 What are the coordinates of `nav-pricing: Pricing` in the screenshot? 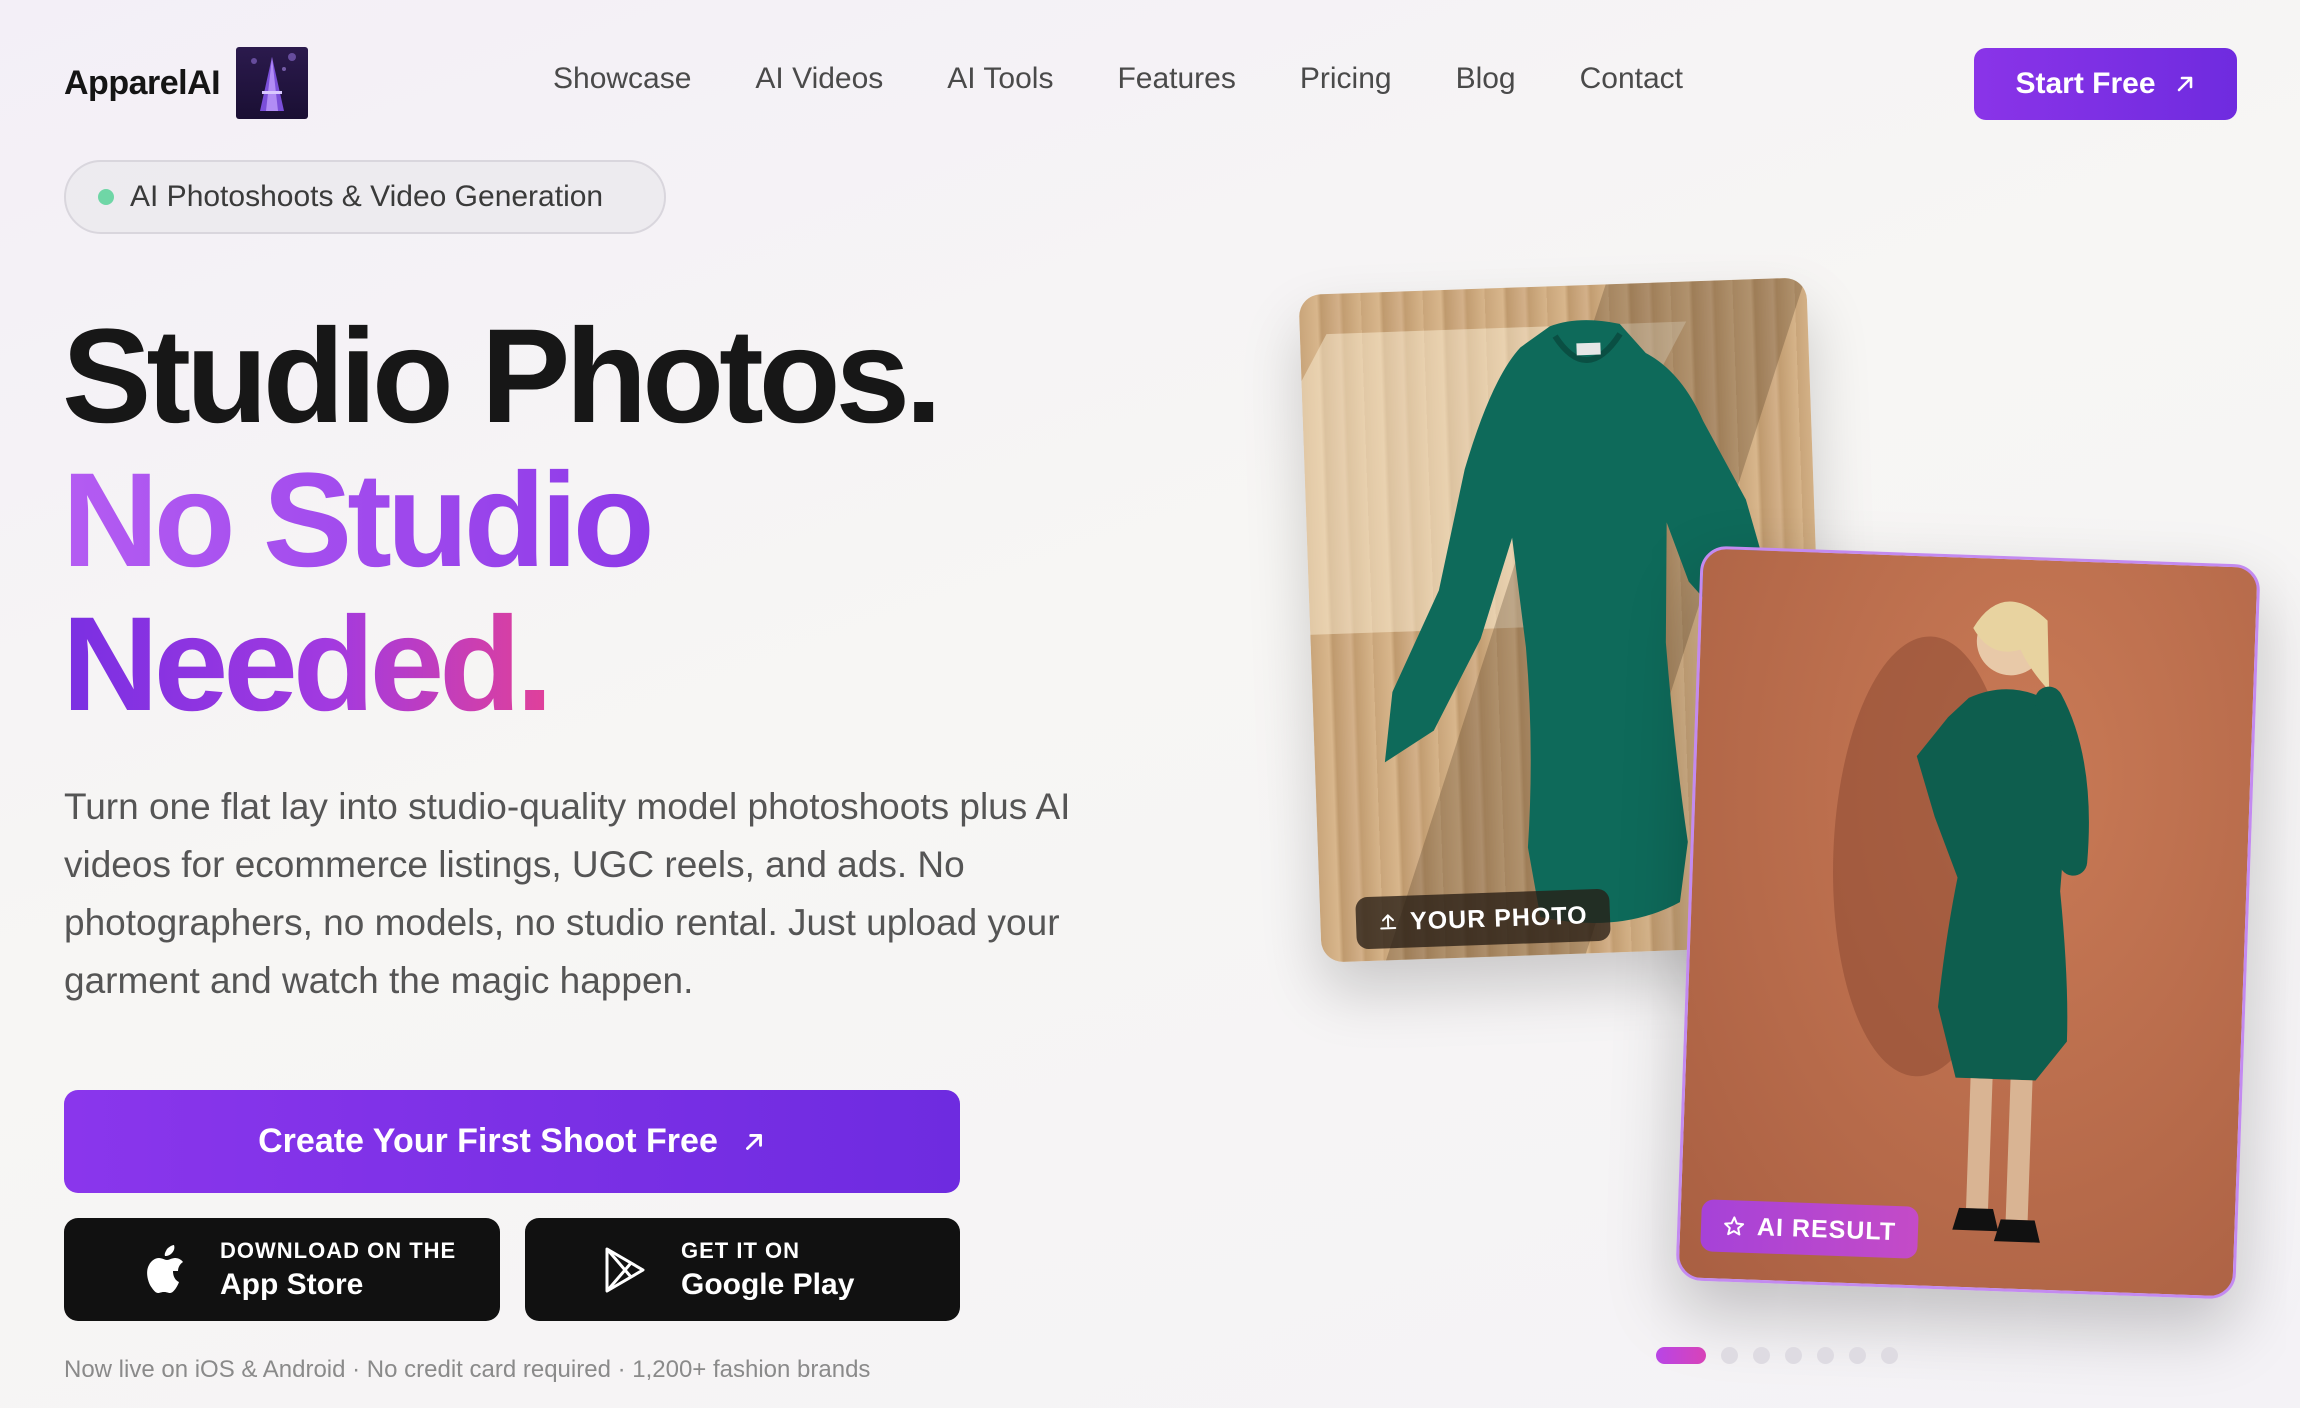 It's located at (1346, 79).